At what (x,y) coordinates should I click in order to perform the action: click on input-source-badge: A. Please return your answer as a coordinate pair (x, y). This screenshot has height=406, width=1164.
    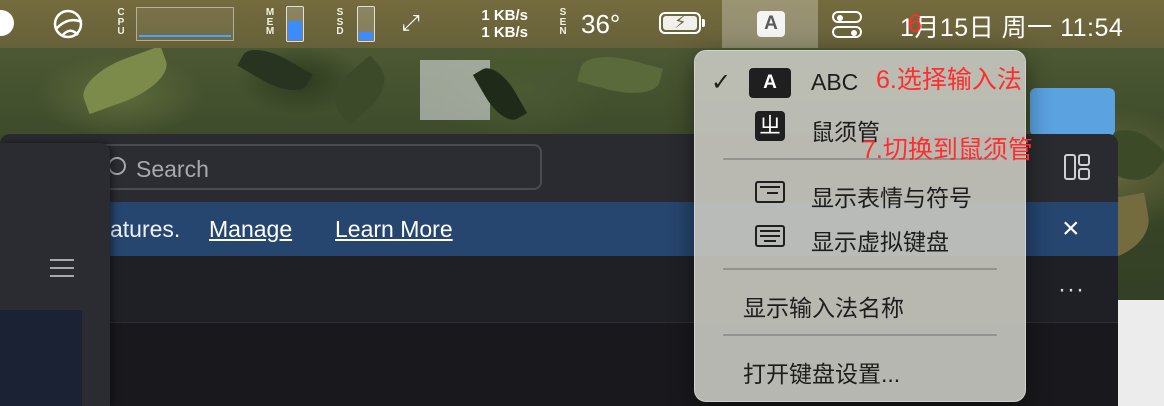
    Looking at the image, I should click on (771, 24).